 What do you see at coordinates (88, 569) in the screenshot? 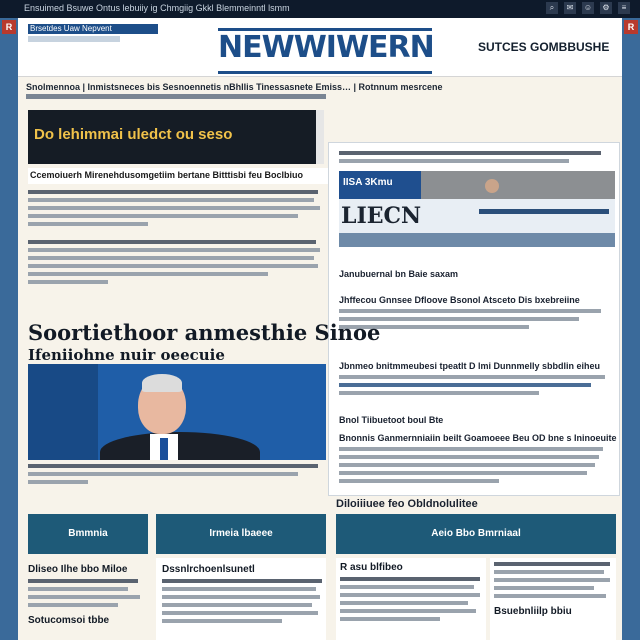
I see `column-title: Dliseo Ilhe bbo Miloe` at bounding box center [88, 569].